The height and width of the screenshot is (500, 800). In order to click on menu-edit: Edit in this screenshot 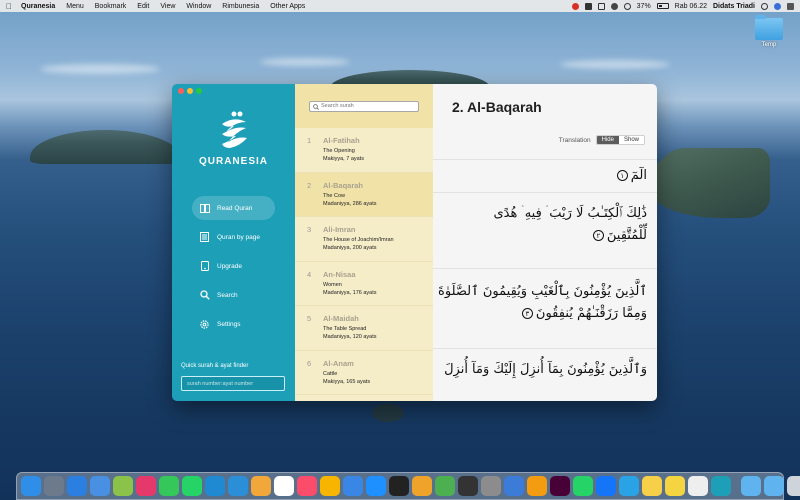, I will do `click(143, 6)`.